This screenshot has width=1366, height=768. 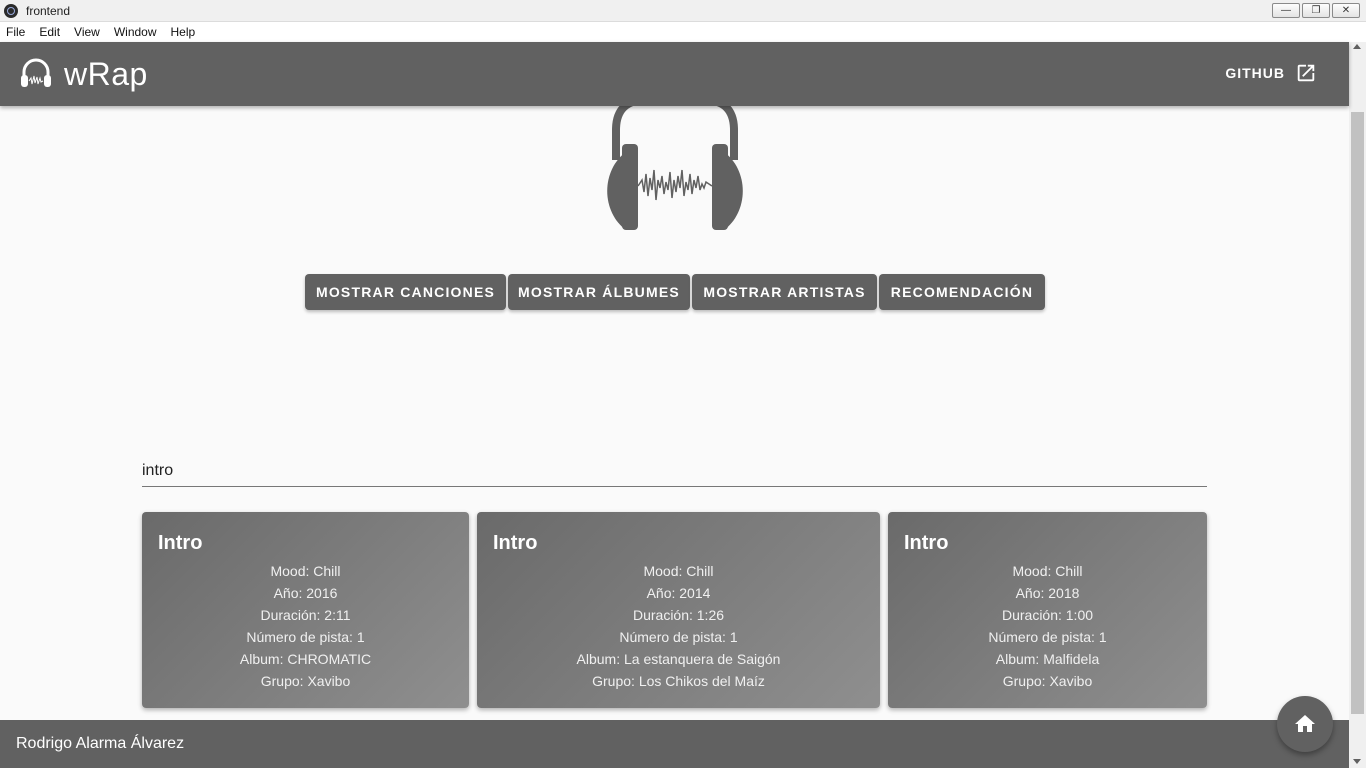 I want to click on song-album: Album: La estanquera de Saigón, so click(x=678, y=659).